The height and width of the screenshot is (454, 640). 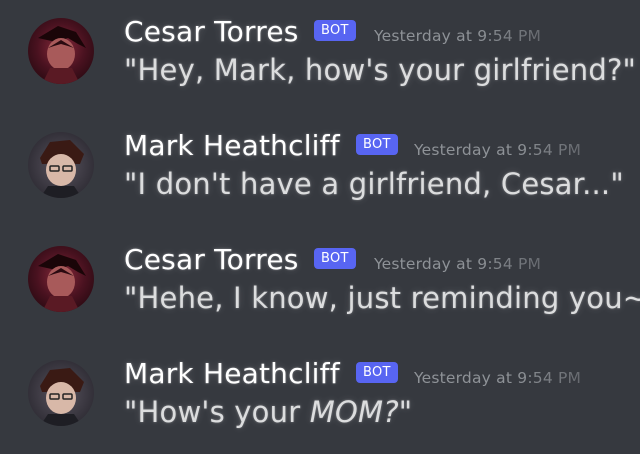 I want to click on message-text-emphasis: MOM?, so click(x=354, y=412).